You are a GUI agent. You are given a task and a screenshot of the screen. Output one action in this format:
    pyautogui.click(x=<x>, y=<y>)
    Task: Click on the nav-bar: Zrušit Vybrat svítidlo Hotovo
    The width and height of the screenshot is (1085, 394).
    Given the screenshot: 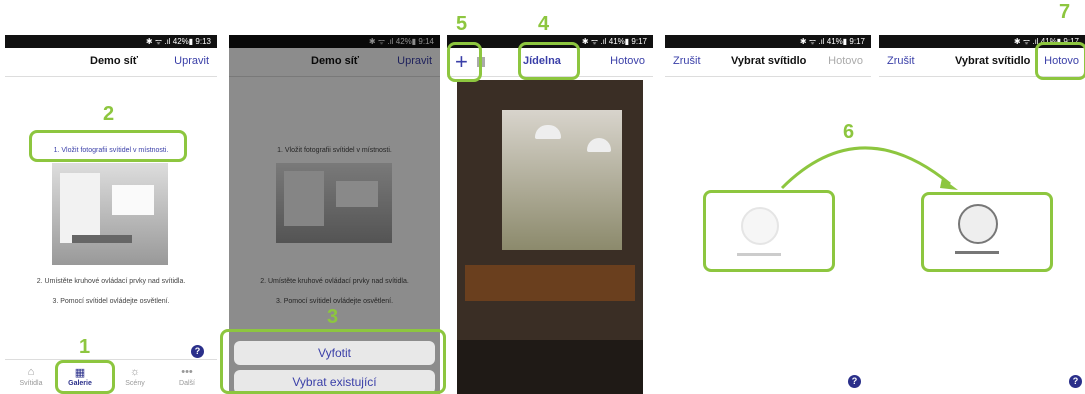 What is the action you would take?
    pyautogui.click(x=768, y=62)
    